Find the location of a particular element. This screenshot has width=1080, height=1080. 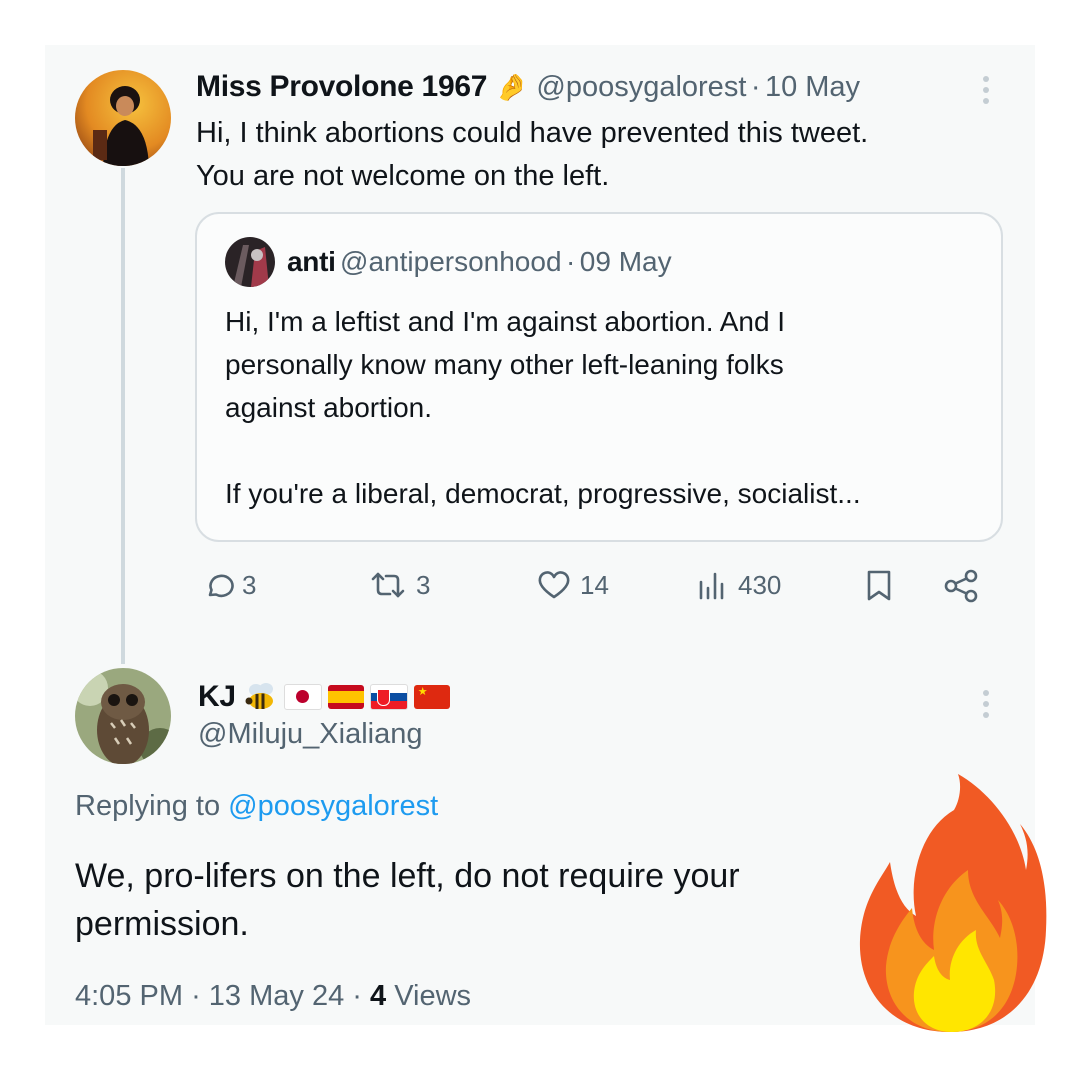

bee-icon is located at coordinates (259, 696).